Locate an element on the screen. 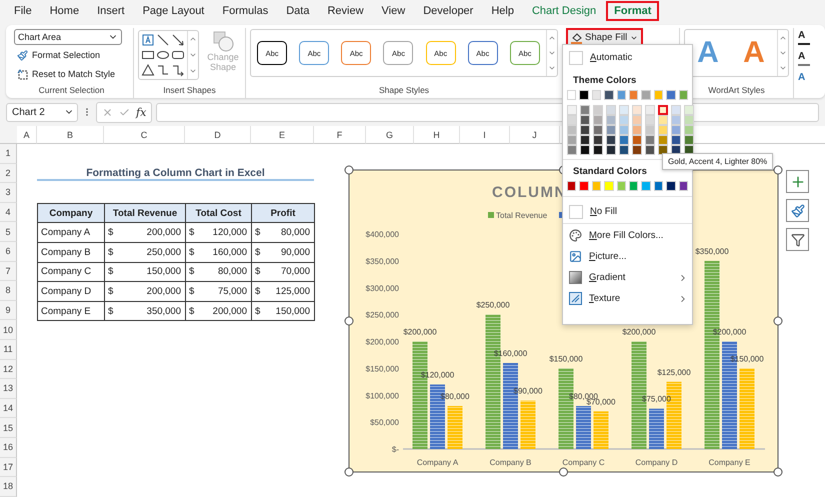 The width and height of the screenshot is (825, 497). column-header: I is located at coordinates (485, 135).